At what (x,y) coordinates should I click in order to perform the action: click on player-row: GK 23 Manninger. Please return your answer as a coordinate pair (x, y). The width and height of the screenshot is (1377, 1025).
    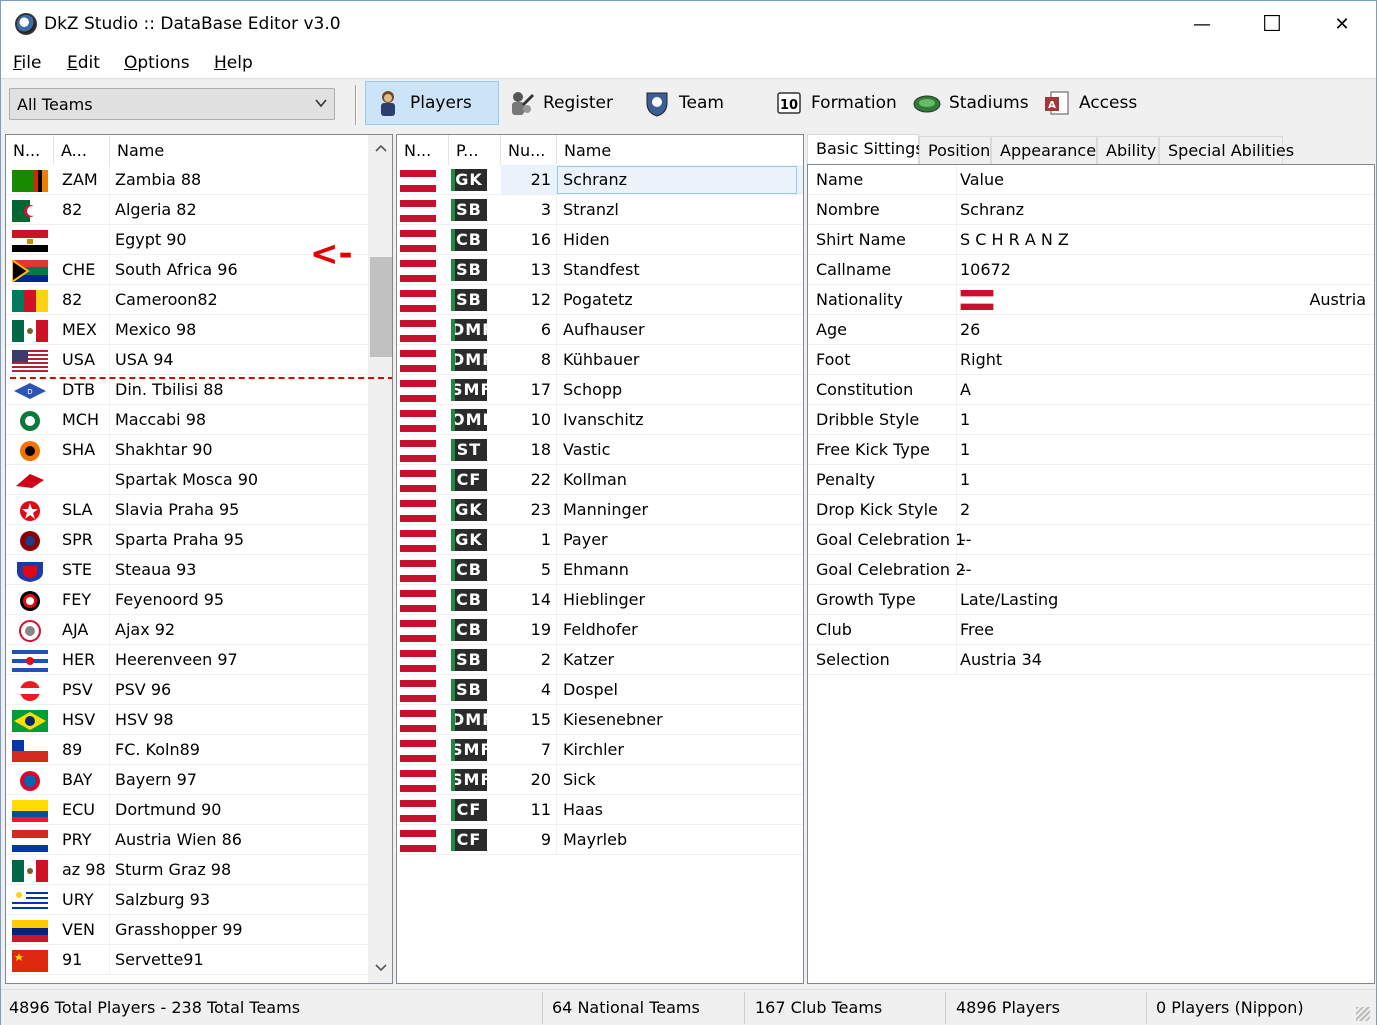
    Looking at the image, I should click on (600, 510).